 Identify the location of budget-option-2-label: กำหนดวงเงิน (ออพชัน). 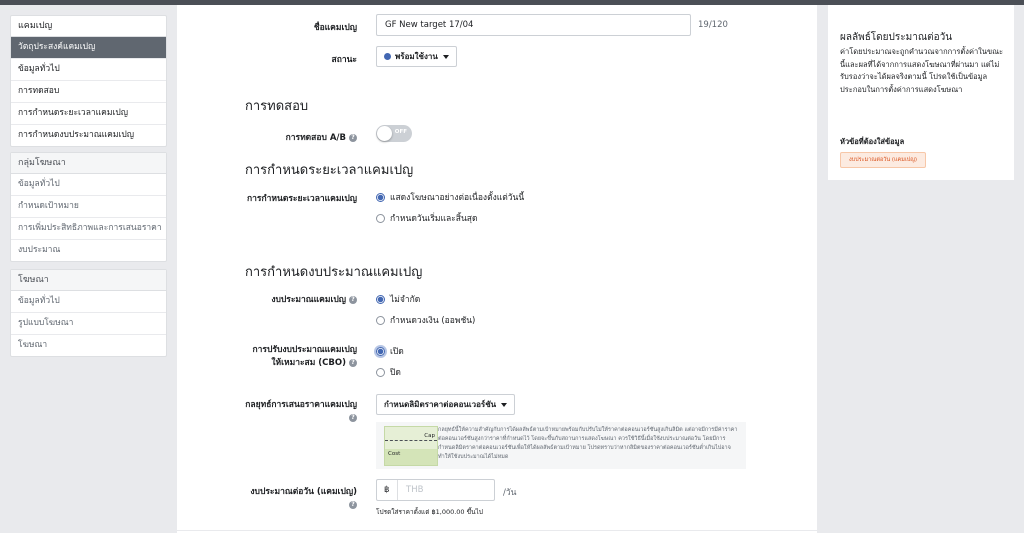
(433, 321).